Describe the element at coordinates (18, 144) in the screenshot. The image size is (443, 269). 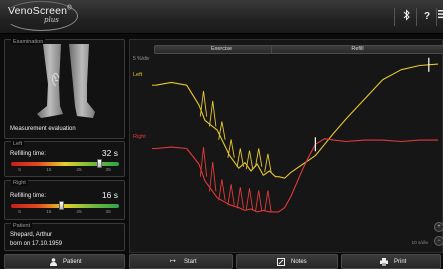
I see `left-label: Left` at that location.